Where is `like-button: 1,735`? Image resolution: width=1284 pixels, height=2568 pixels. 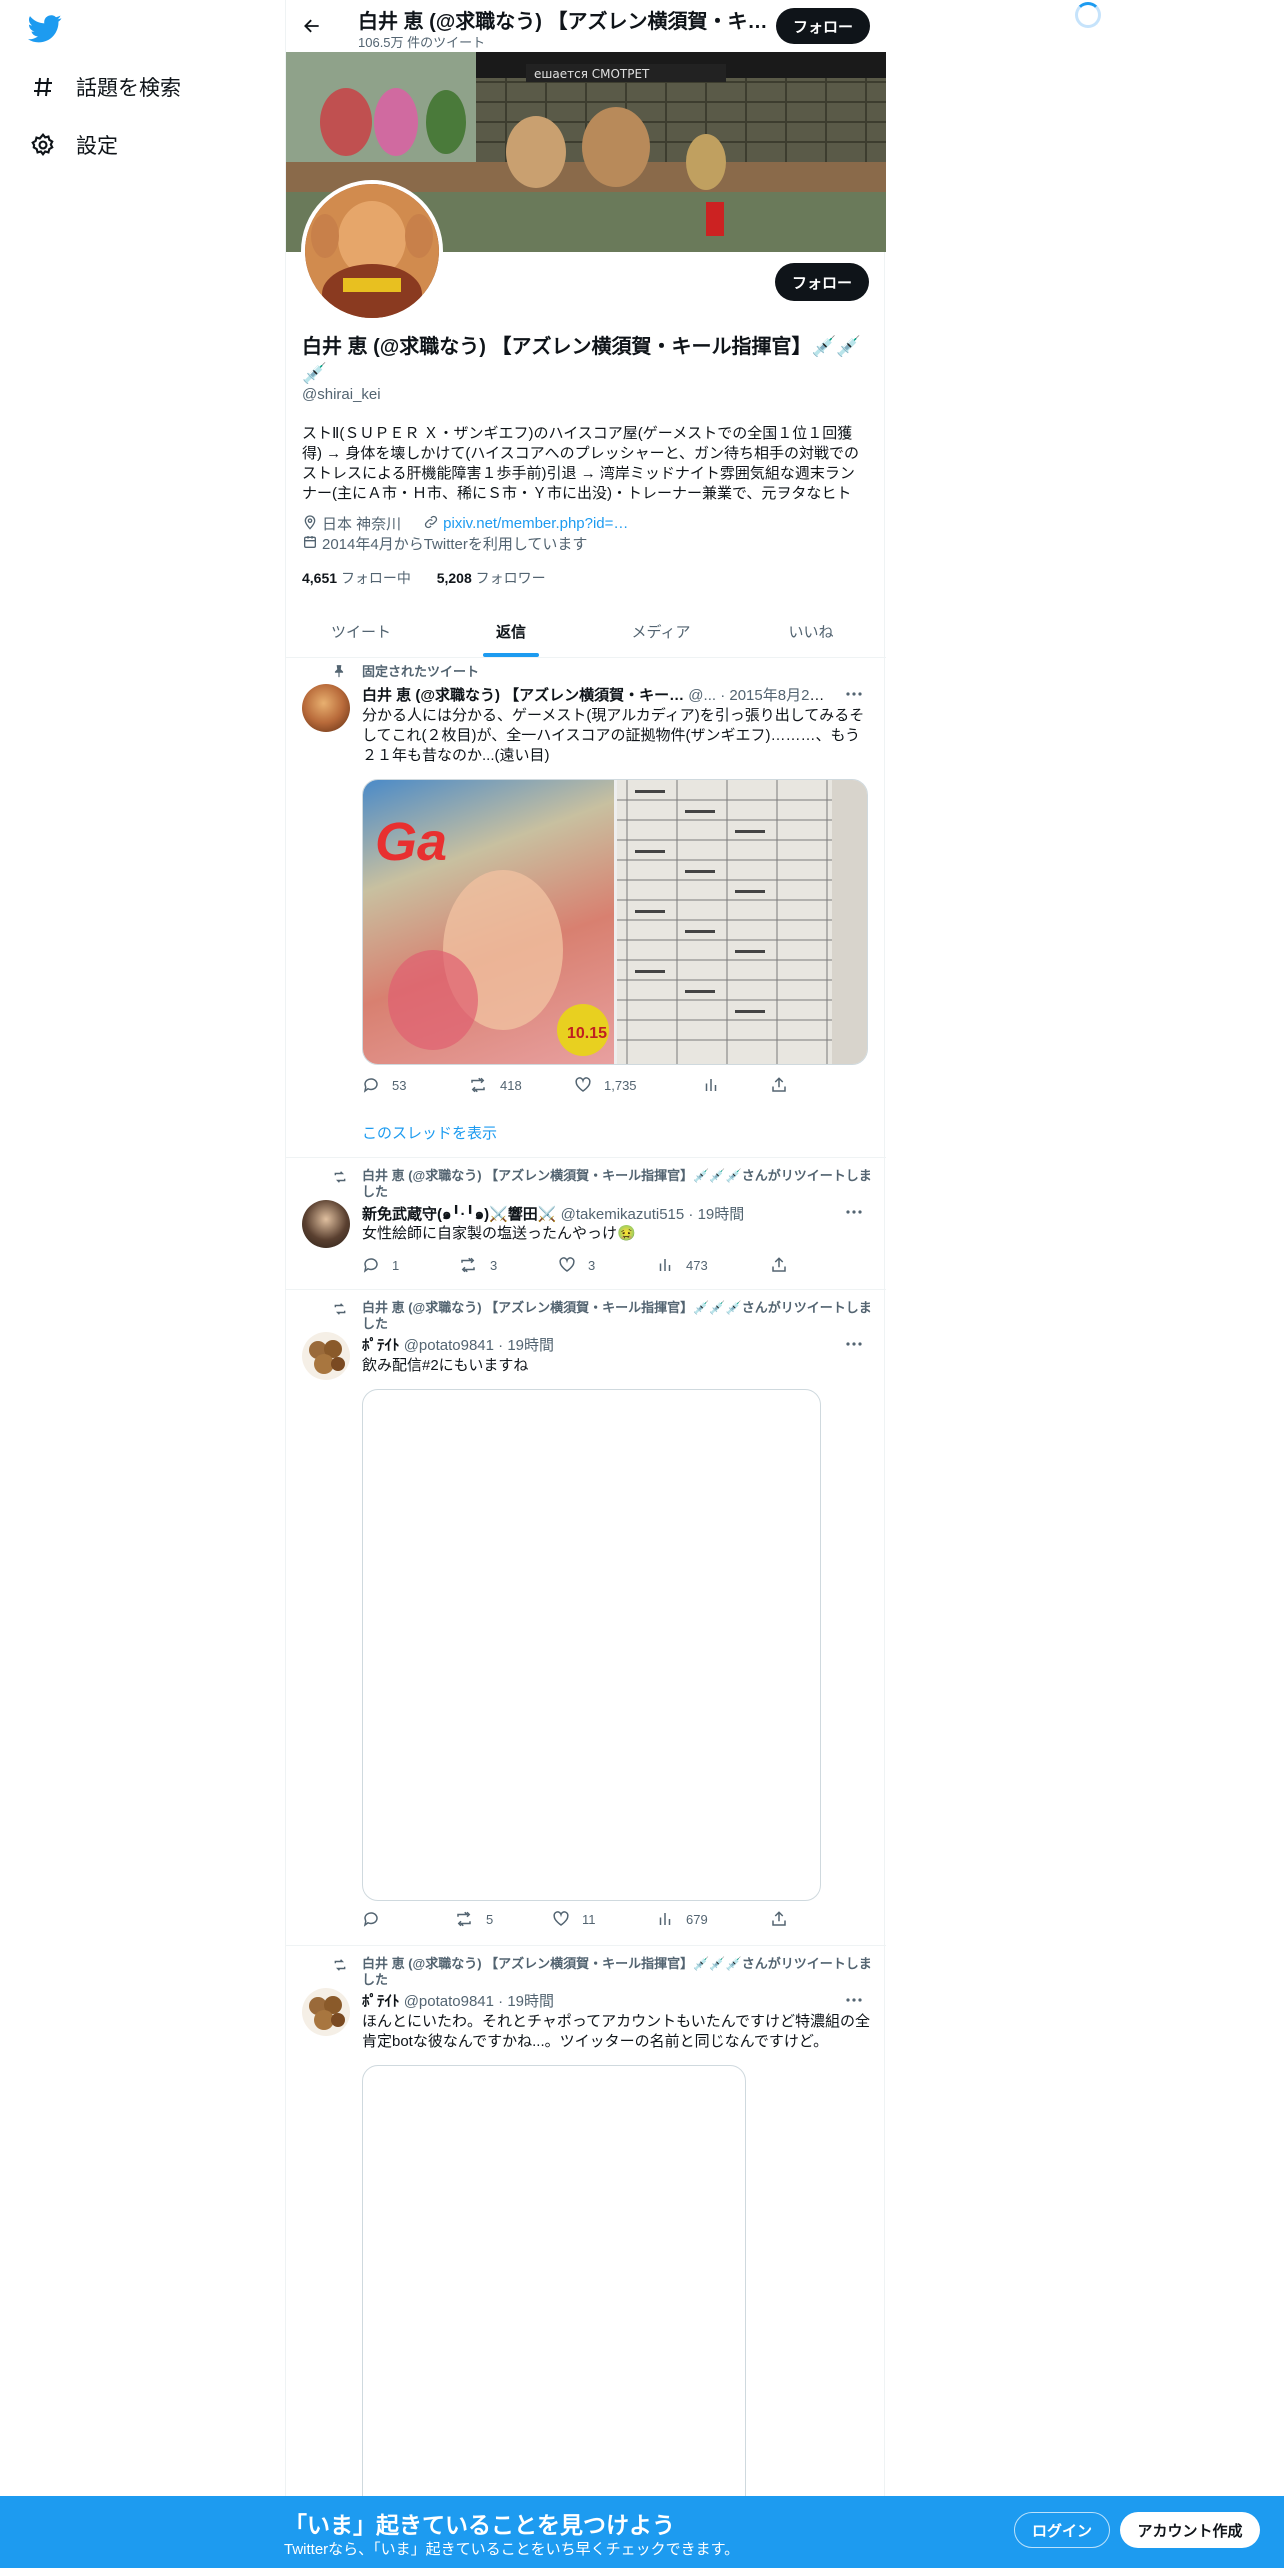 like-button: 1,735 is located at coordinates (605, 1085).